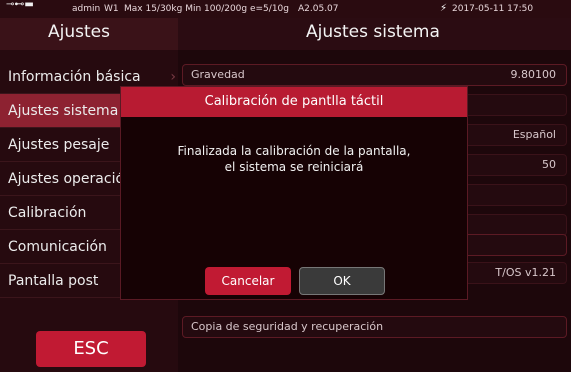 Image resolution: width=571 pixels, height=372 pixels. What do you see at coordinates (342, 281) in the screenshot?
I see `ok-button: OK` at bounding box center [342, 281].